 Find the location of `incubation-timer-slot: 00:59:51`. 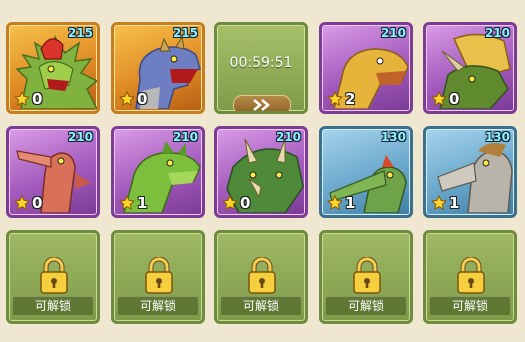

incubation-timer-slot: 00:59:51 is located at coordinates (261, 68).